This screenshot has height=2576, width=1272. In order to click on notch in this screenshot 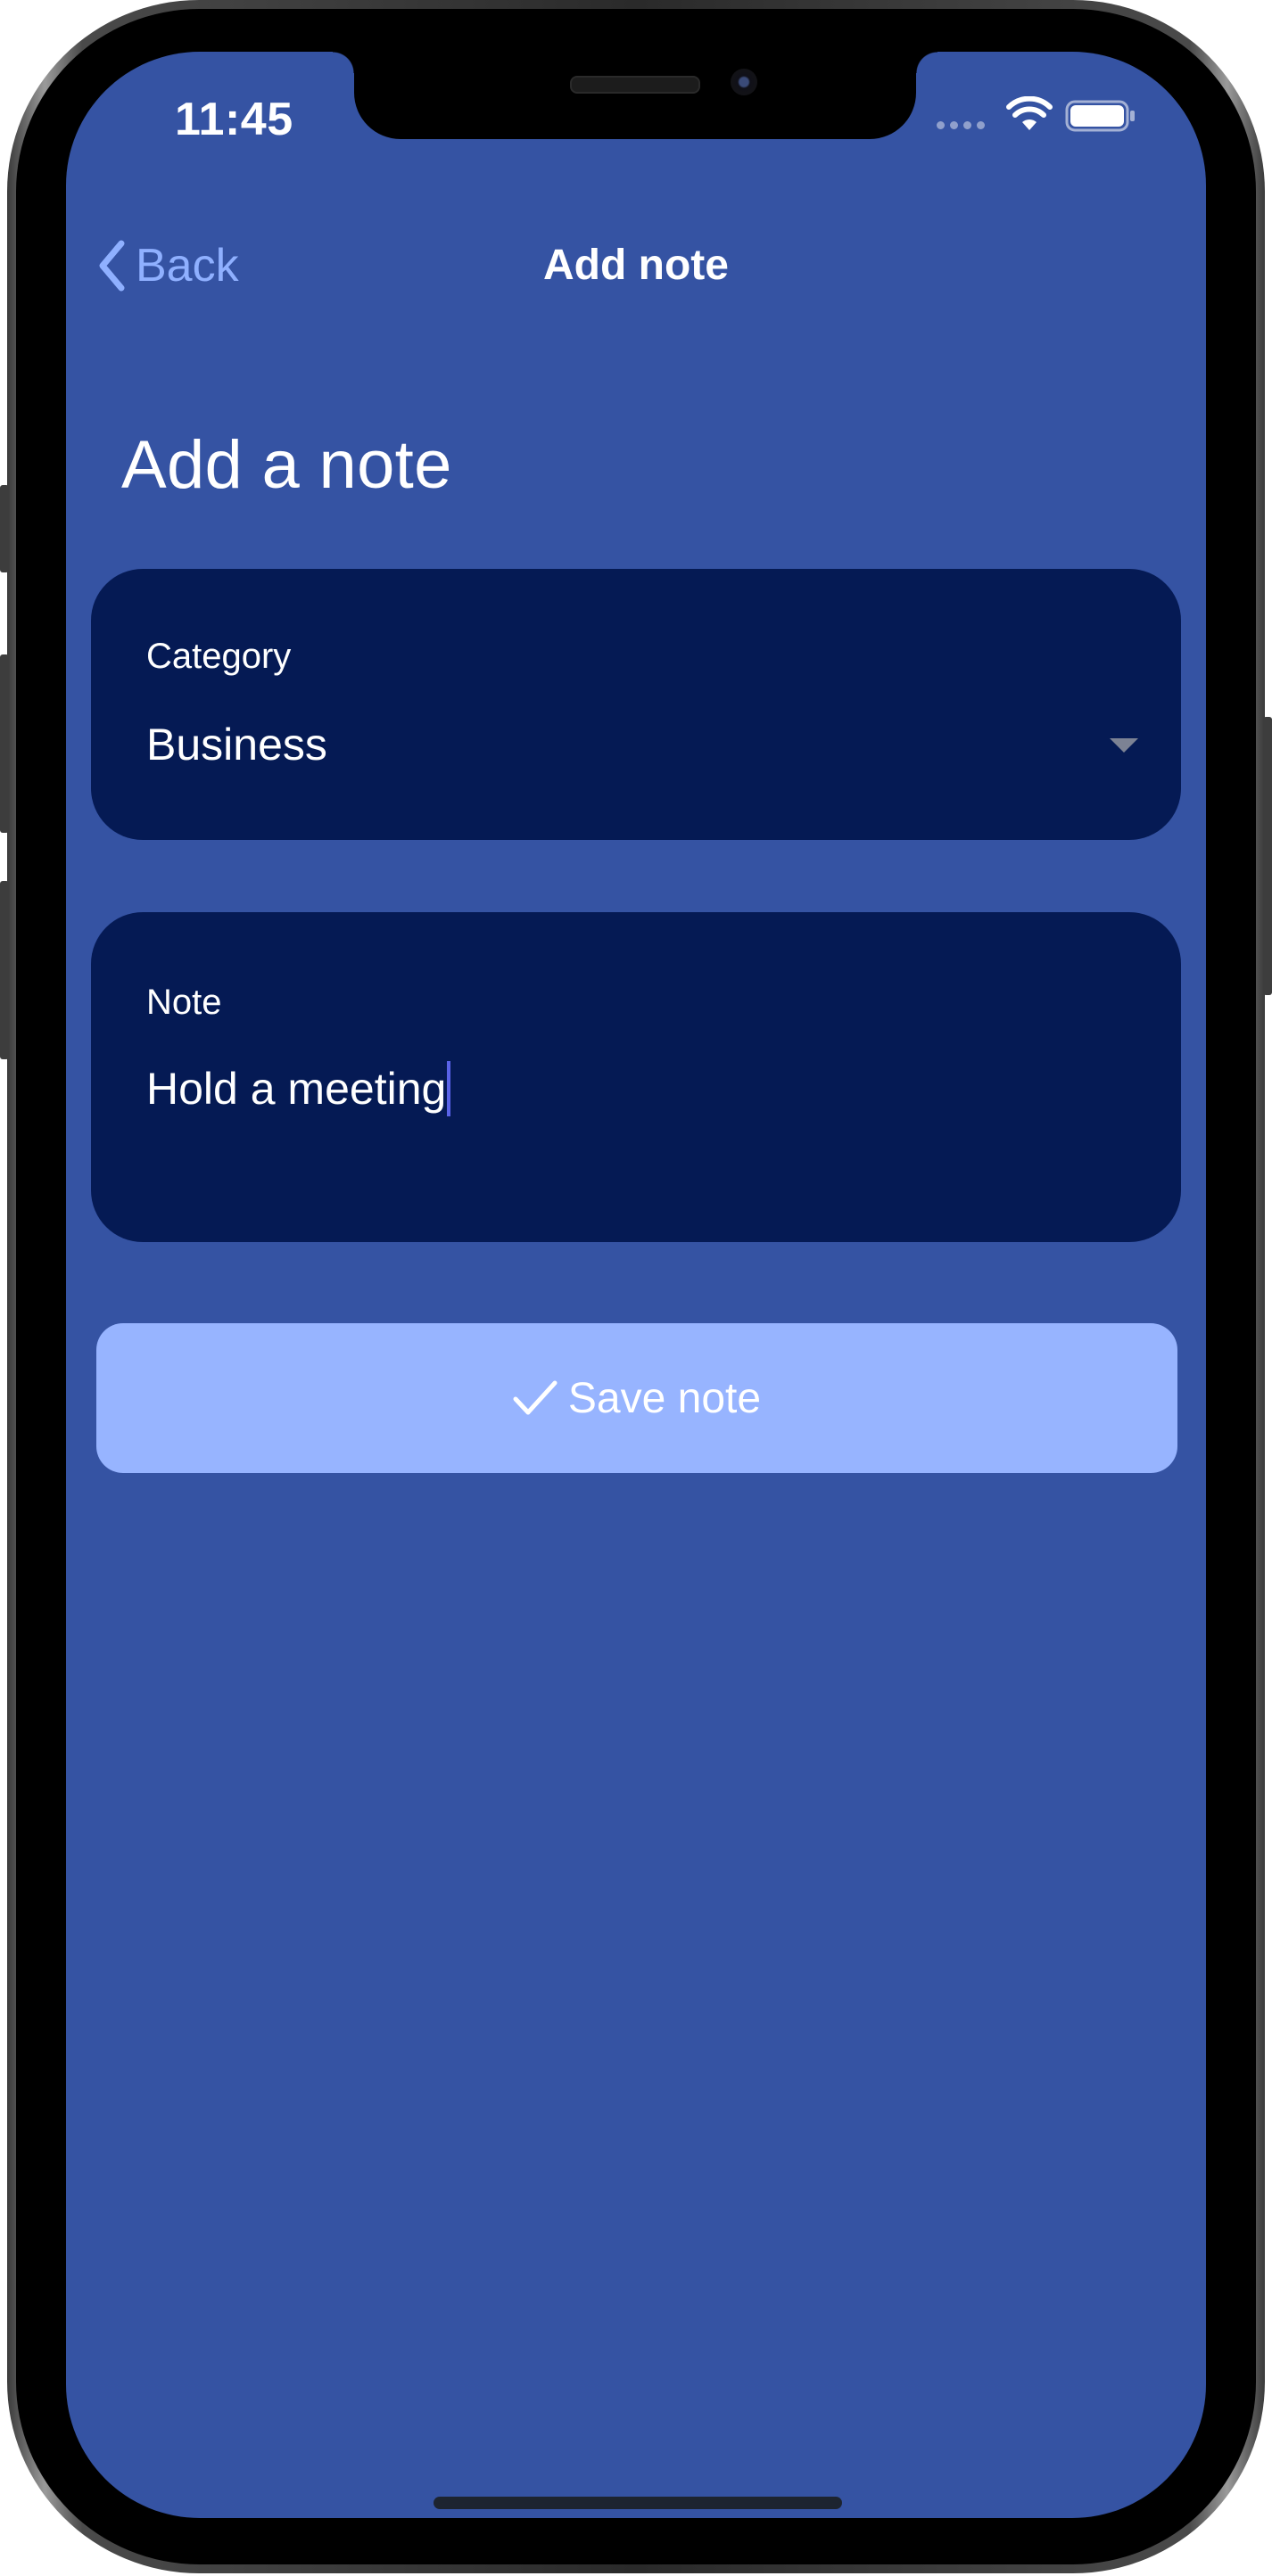, I will do `click(635, 95)`.